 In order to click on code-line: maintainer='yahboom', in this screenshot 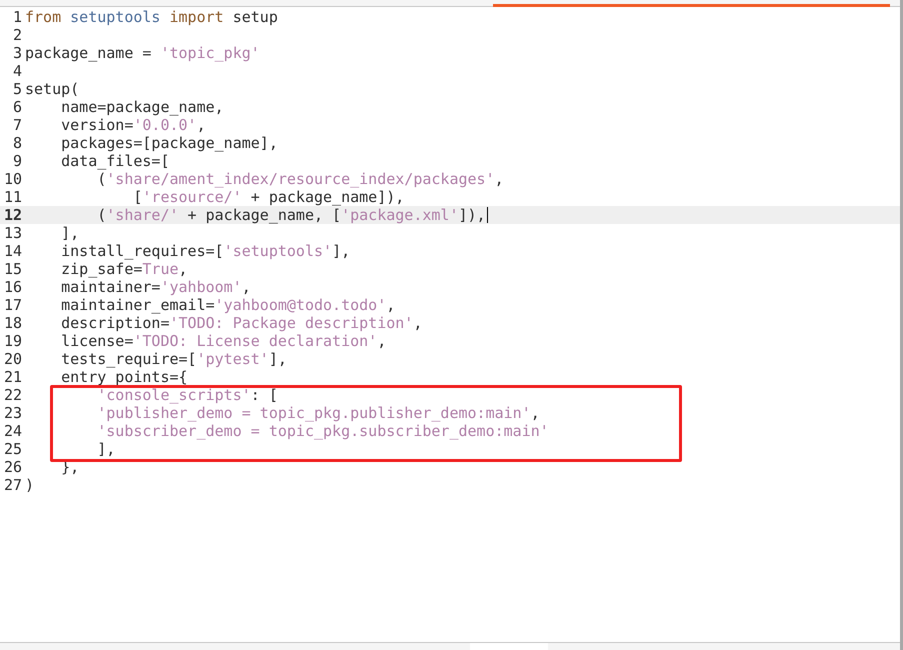, I will do `click(155, 287)`.